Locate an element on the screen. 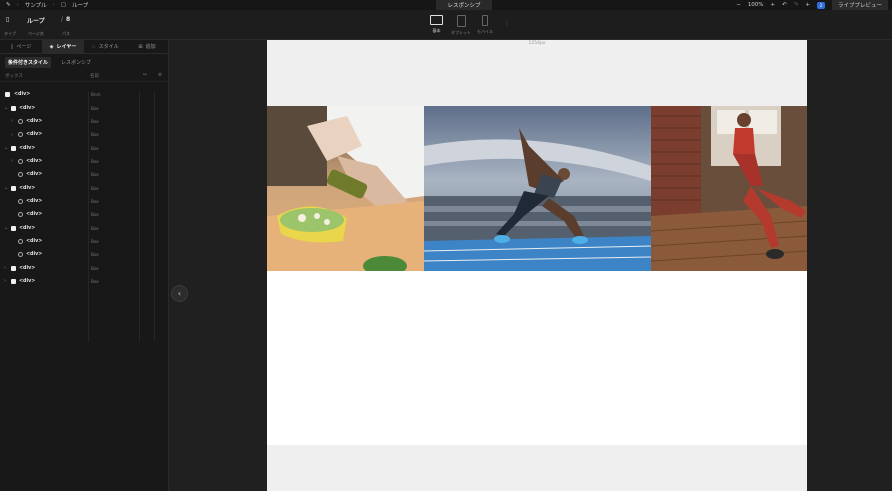 Image resolution: width=892 pixels, height=491 pixels. tab-styles: ⁙ スタイル is located at coordinates (105, 46).